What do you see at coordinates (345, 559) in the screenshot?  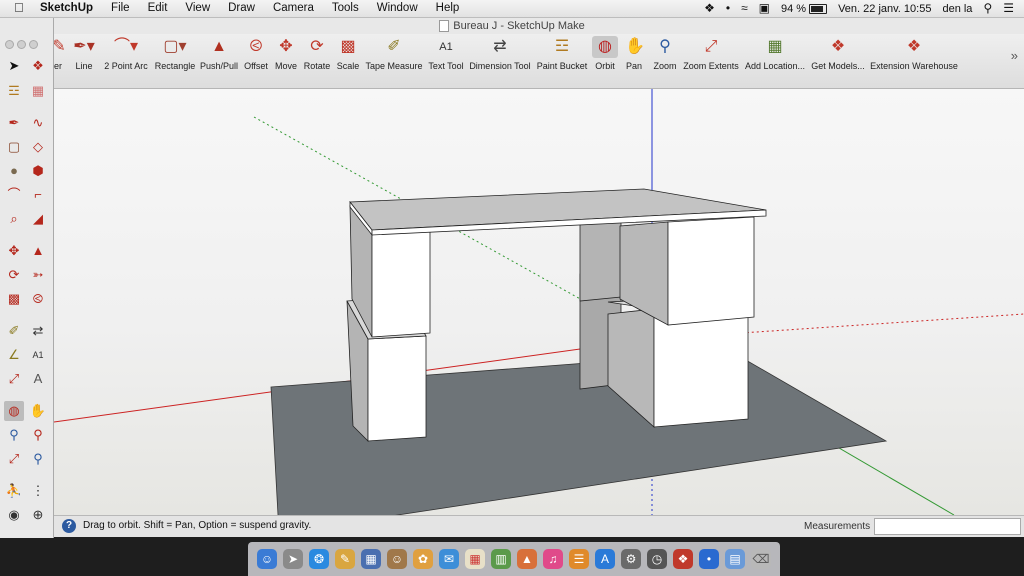 I see `pages-icon: ✎` at bounding box center [345, 559].